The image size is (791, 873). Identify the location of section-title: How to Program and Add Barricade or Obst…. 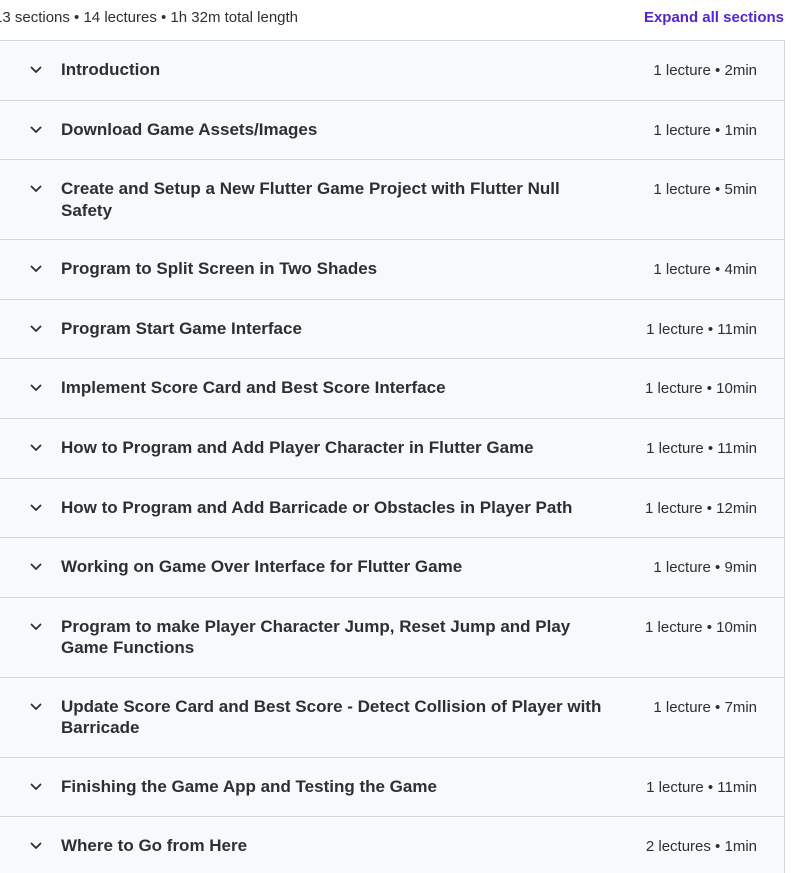
(317, 507).